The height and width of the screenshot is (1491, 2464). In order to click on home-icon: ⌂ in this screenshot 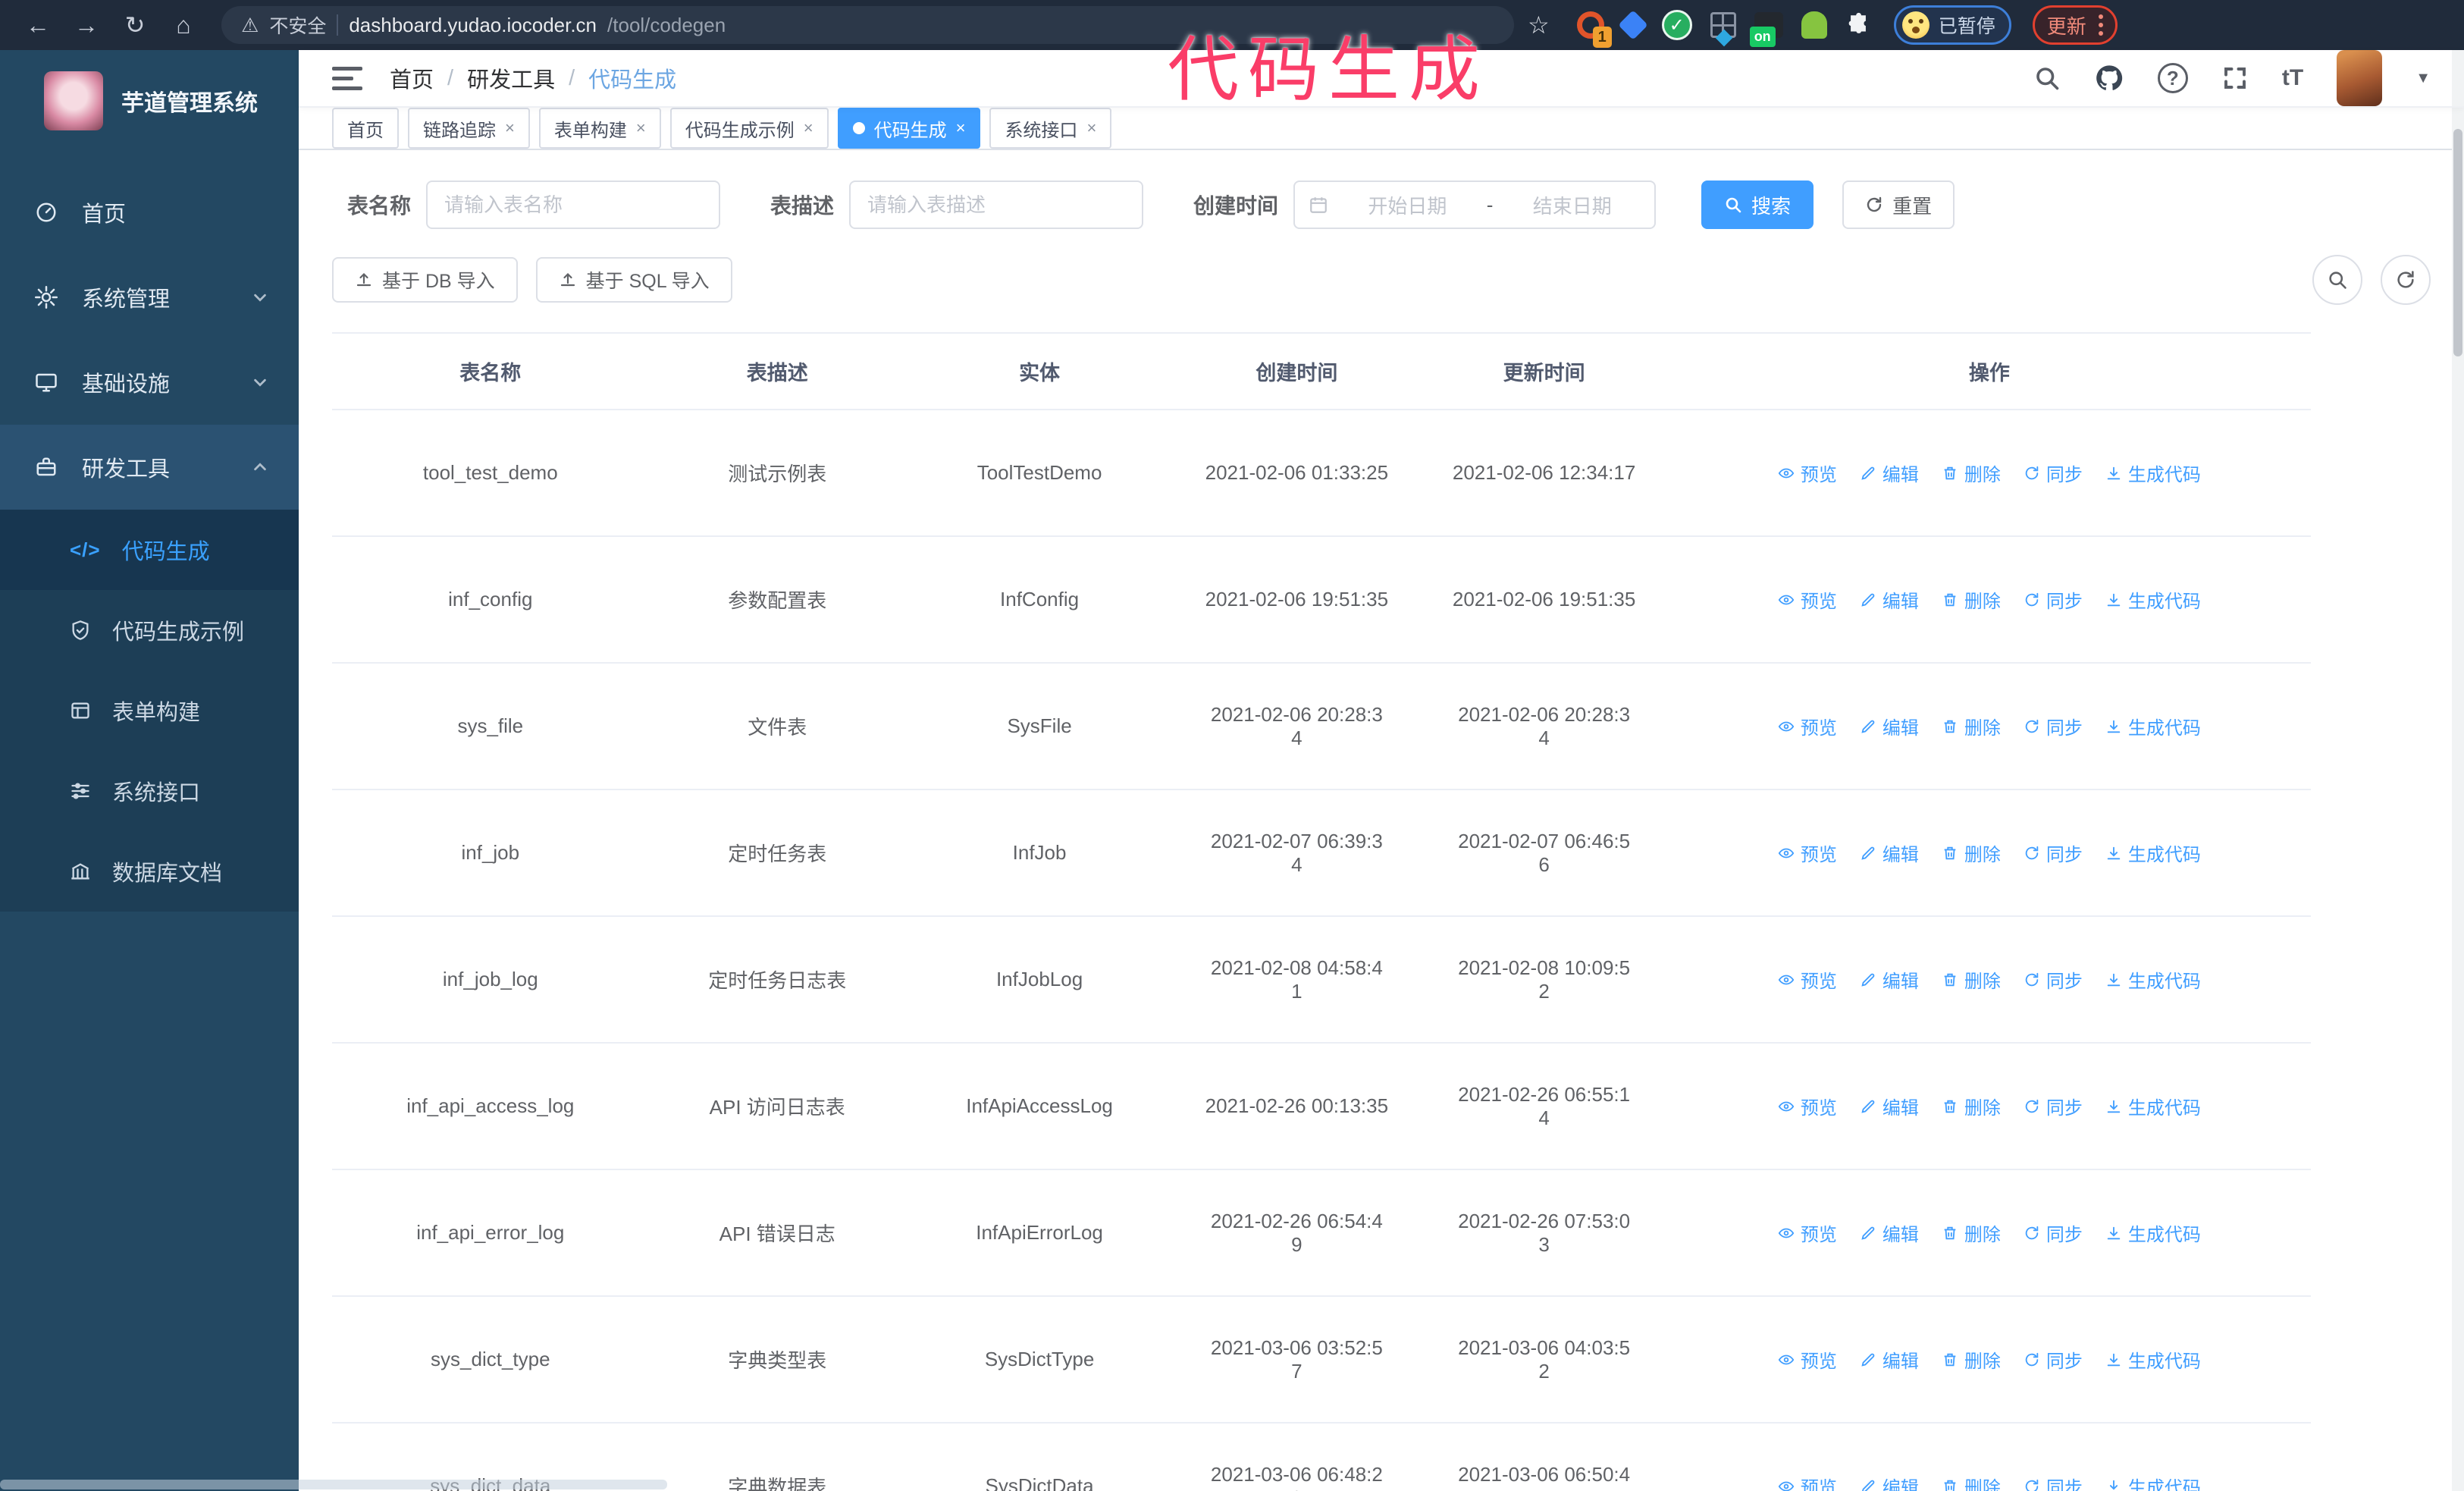, I will do `click(183, 25)`.